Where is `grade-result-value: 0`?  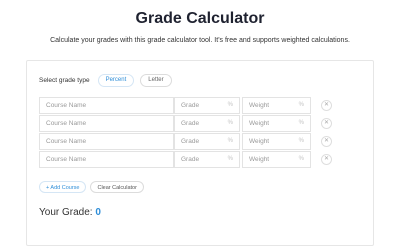 grade-result-value: 0 is located at coordinates (98, 212).